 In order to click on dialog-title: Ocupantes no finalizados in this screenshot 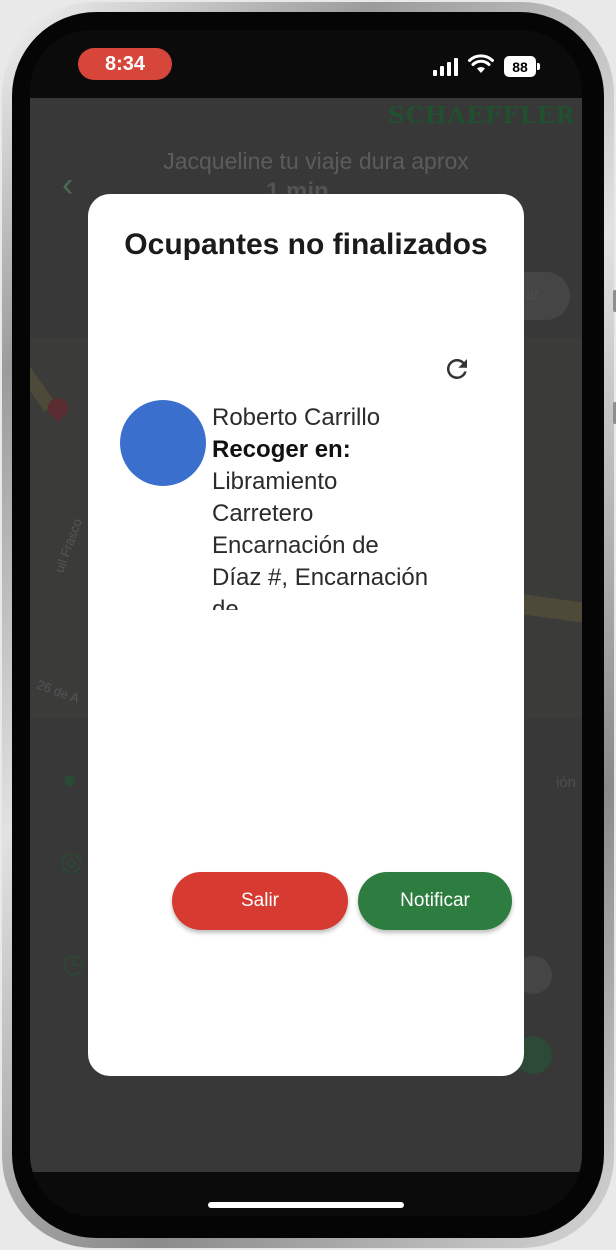, I will do `click(306, 244)`.